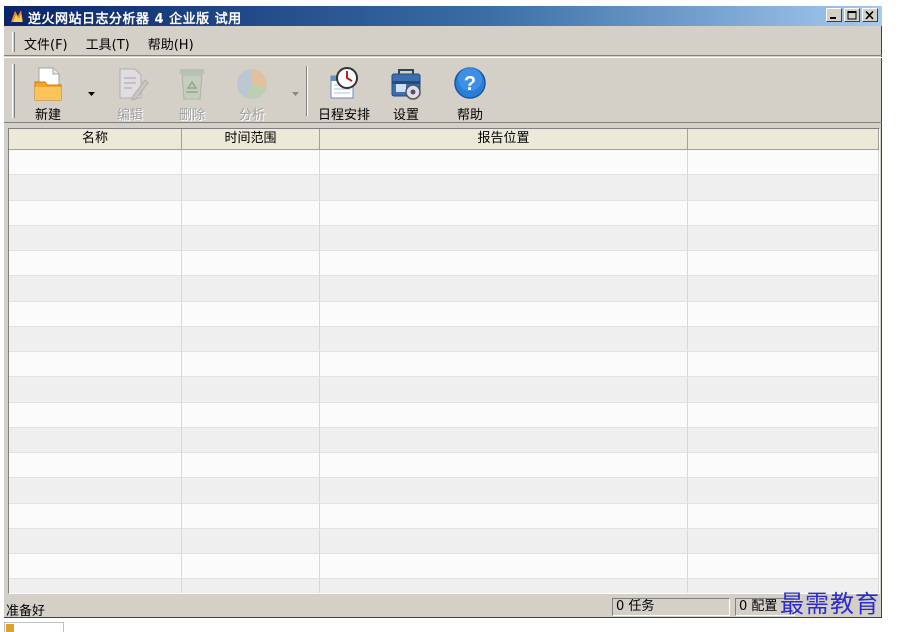  I want to click on menu-file: 文件(F), so click(46, 43).